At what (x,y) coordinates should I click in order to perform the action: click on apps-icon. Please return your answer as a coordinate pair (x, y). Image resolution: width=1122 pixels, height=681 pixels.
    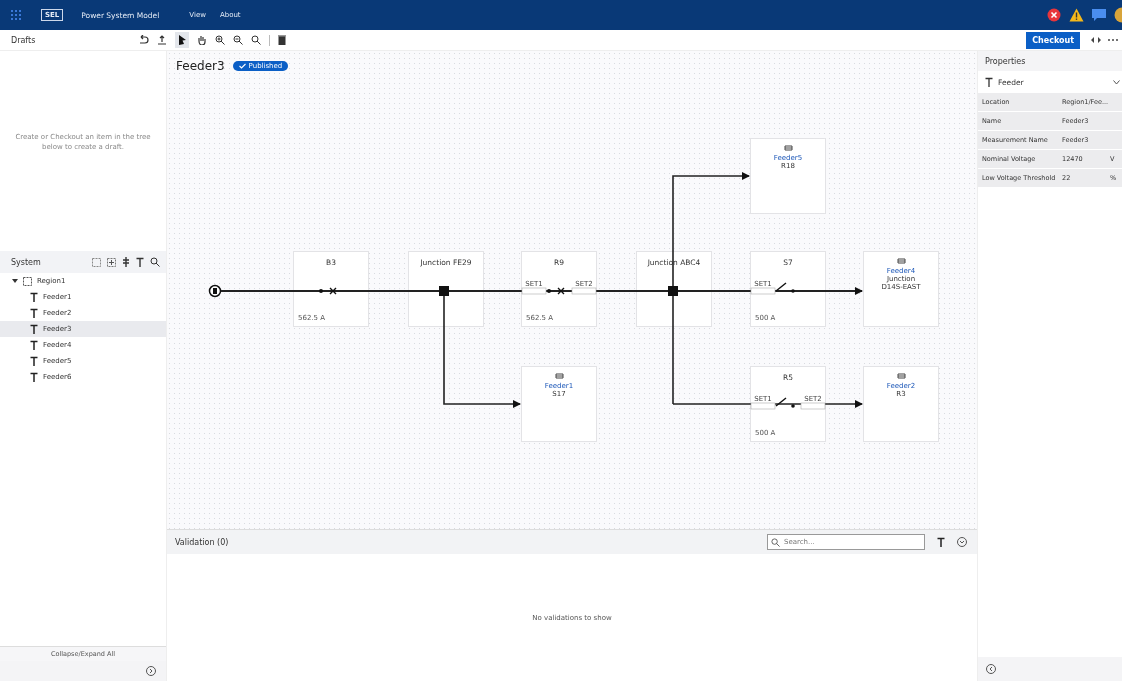
    Looking at the image, I should click on (16, 15).